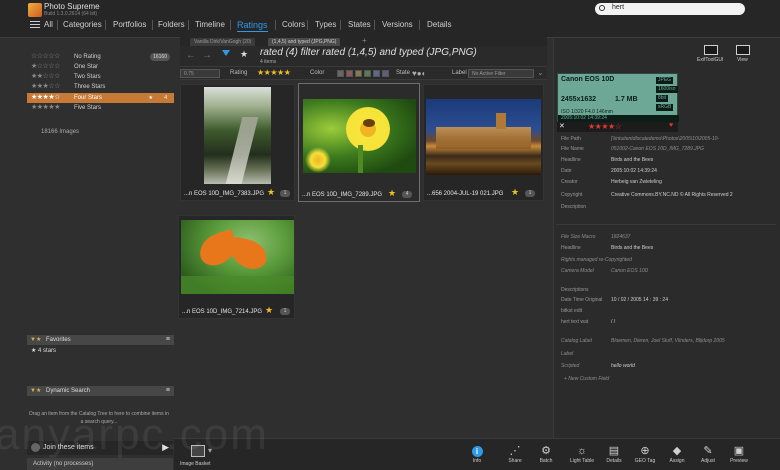 The image size is (780, 470). Describe the element at coordinates (623, 366) in the screenshot. I see `meta-value: hello world` at that location.